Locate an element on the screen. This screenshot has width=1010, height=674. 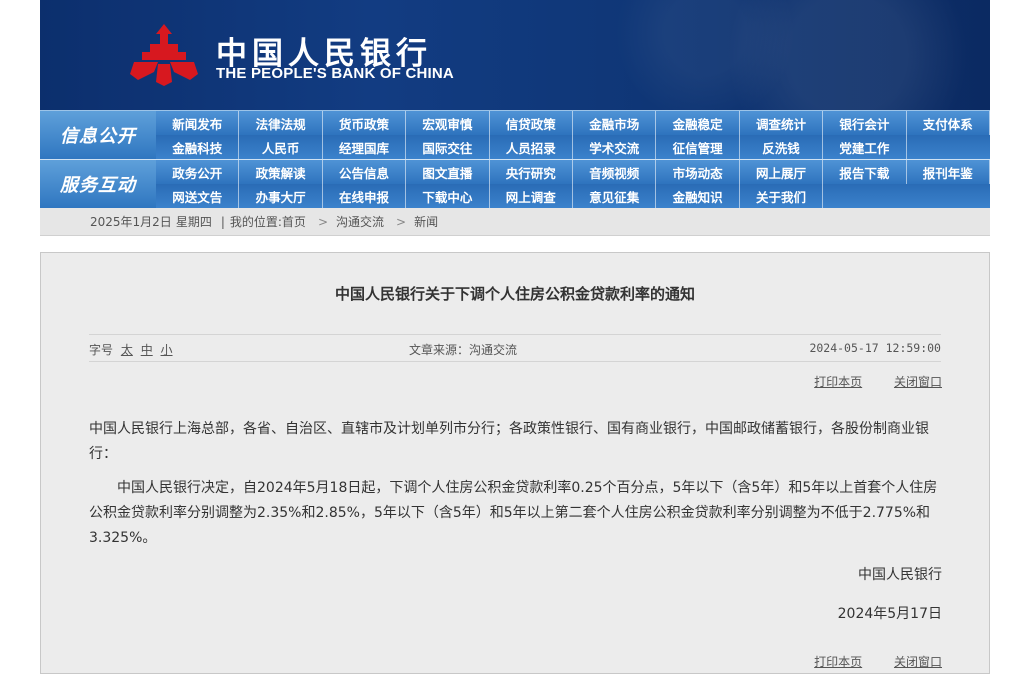
nav-item-treasury: 经理国库 is located at coordinates (365, 147).